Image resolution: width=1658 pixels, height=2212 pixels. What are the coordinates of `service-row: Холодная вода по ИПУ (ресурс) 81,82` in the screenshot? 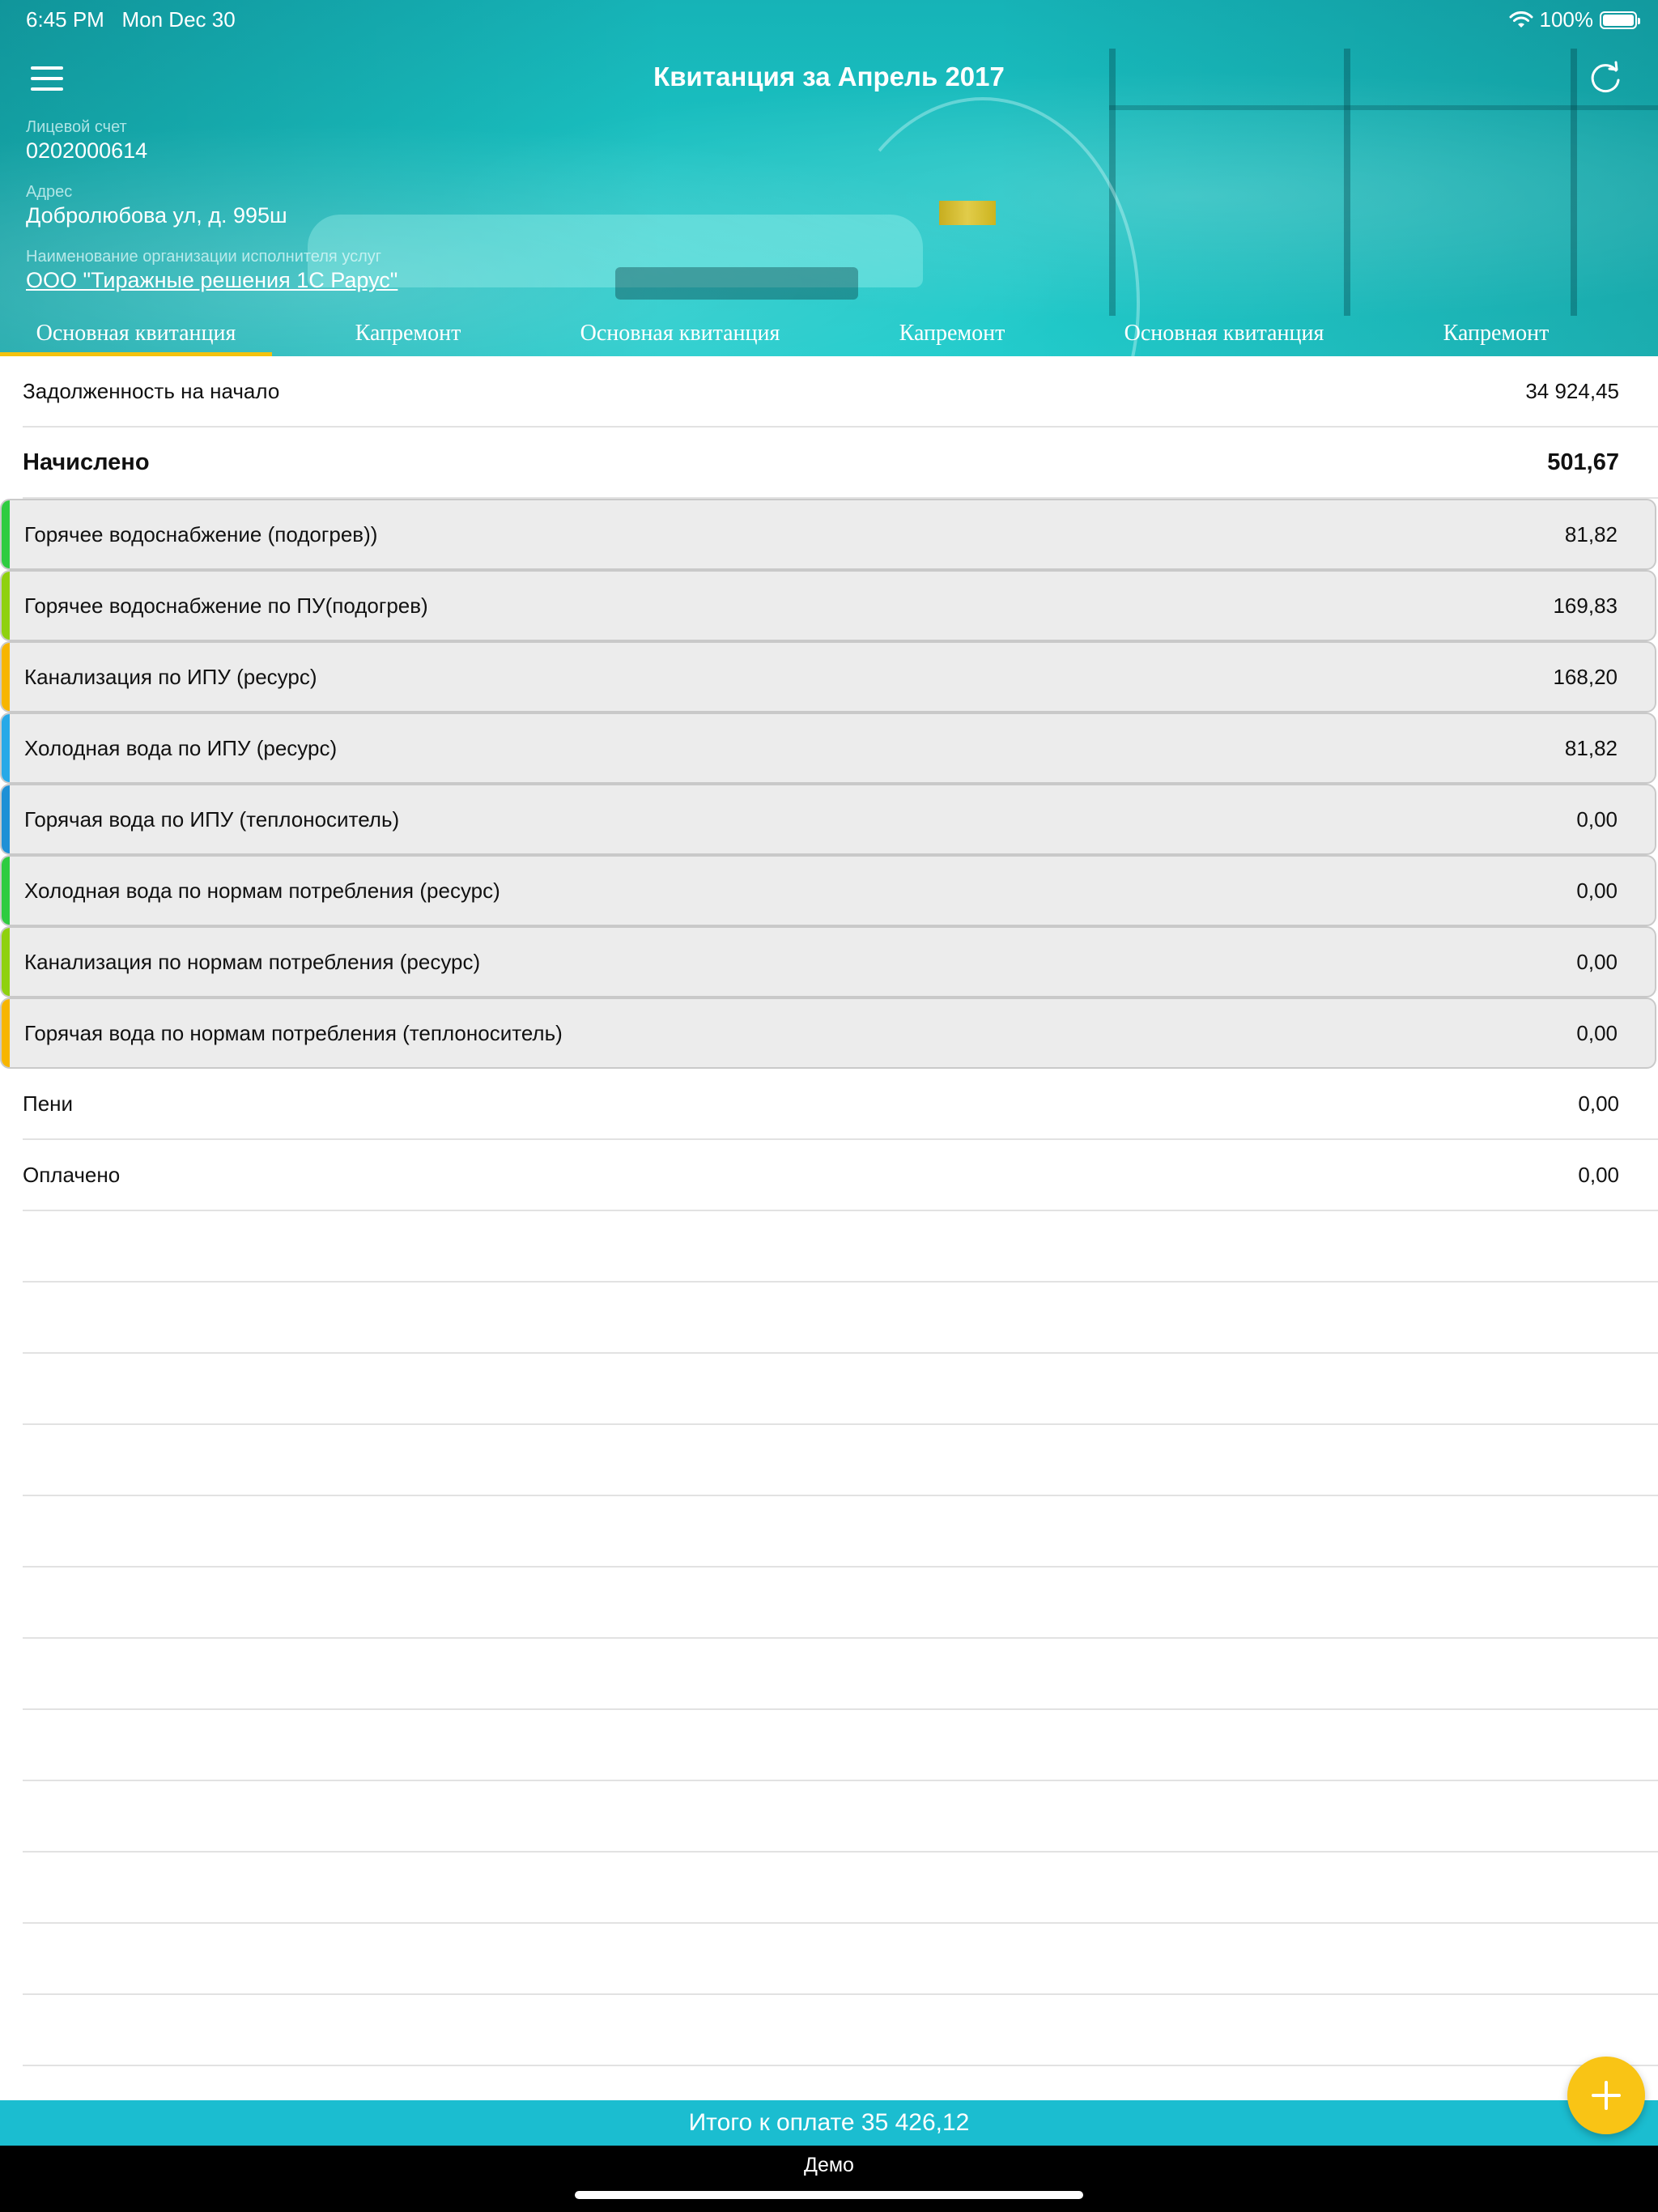 It's located at (828, 749).